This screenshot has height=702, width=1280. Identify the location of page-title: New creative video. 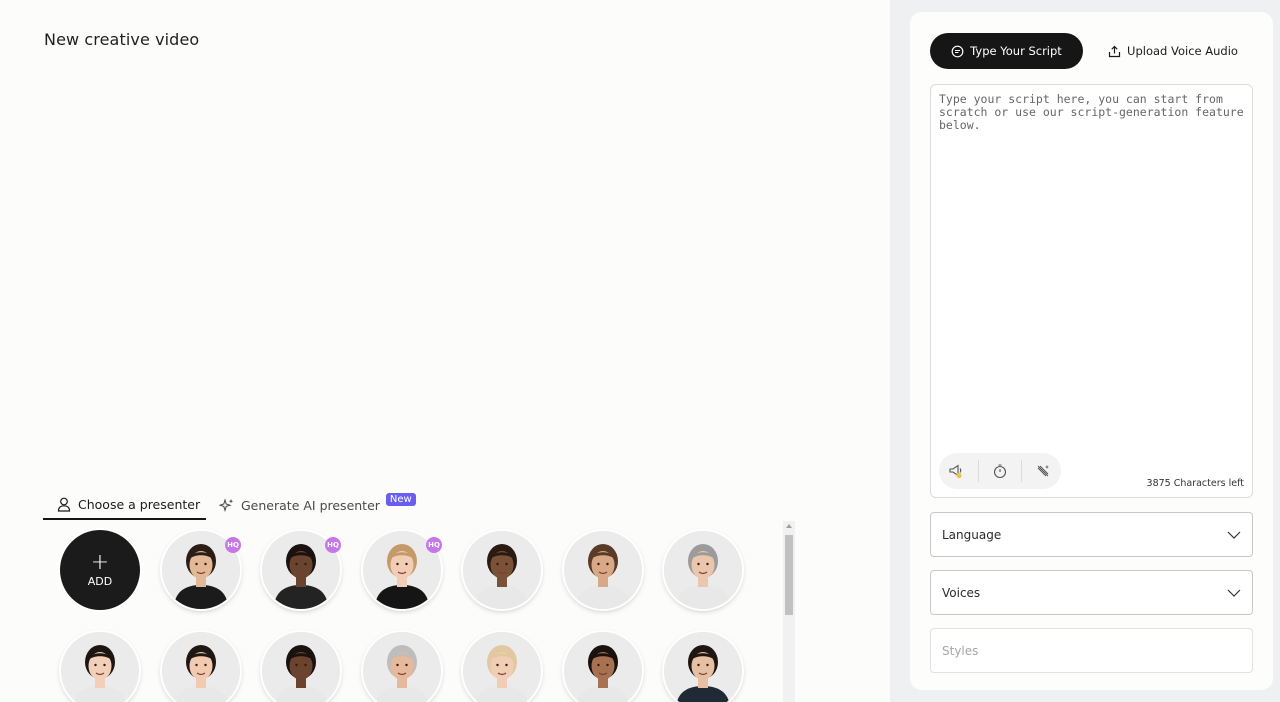
(122, 39).